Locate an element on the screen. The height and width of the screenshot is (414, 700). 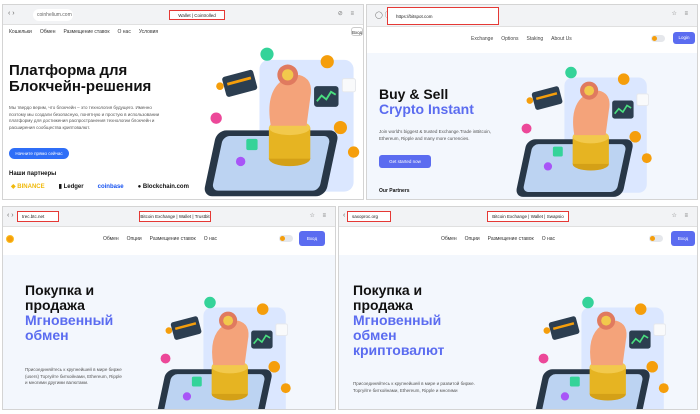
hero-title: Покупка и продажа Мгновенный обмен is located at coordinates (69, 313).